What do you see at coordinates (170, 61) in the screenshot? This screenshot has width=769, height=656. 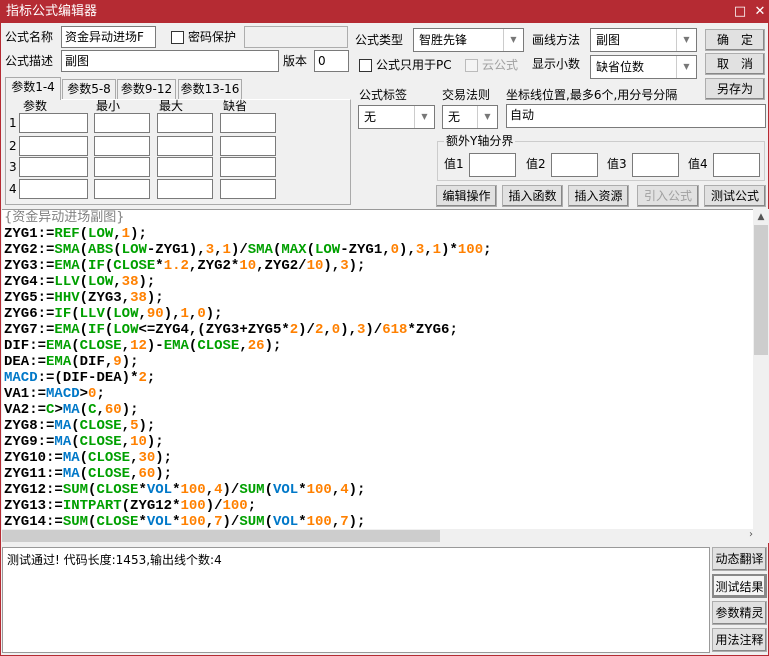 I see `desc-input: 副图` at bounding box center [170, 61].